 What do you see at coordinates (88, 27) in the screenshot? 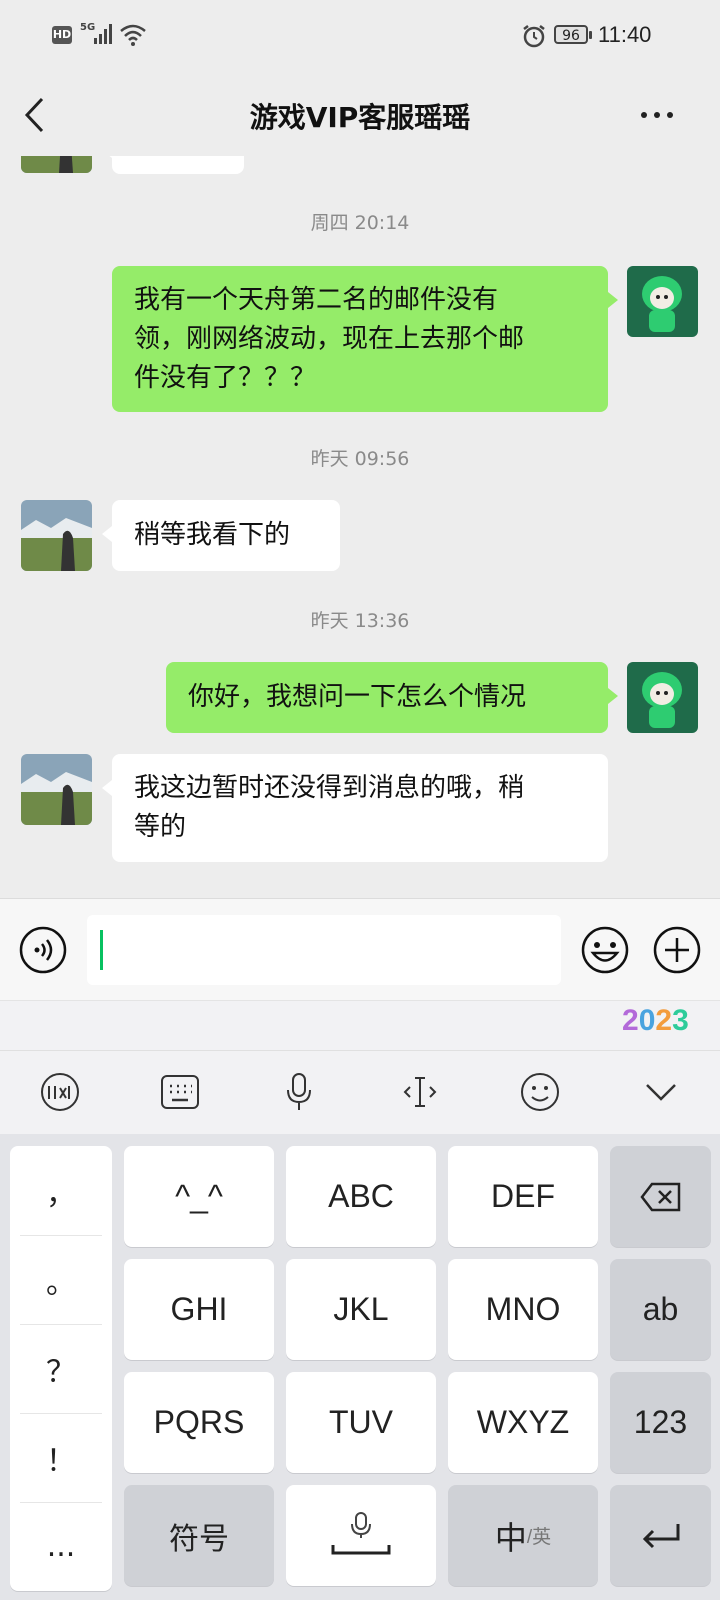
I see `network-type: 5G` at bounding box center [88, 27].